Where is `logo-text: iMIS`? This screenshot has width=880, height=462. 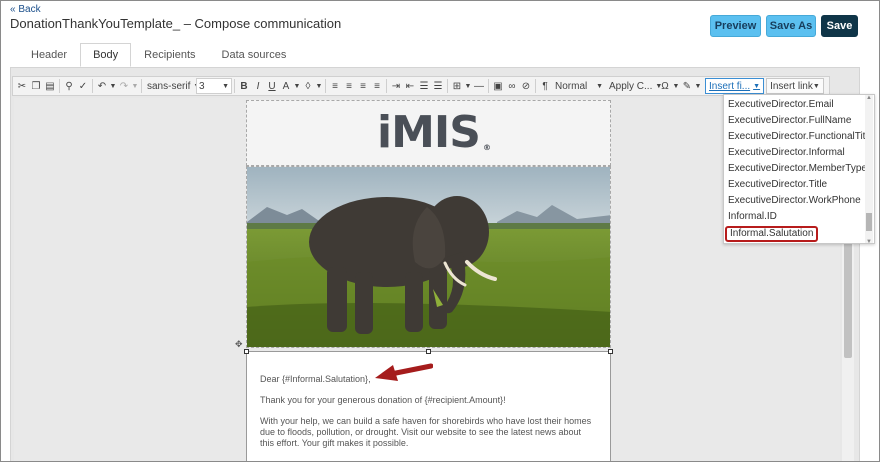
logo-text: iMIS is located at coordinates (429, 132).